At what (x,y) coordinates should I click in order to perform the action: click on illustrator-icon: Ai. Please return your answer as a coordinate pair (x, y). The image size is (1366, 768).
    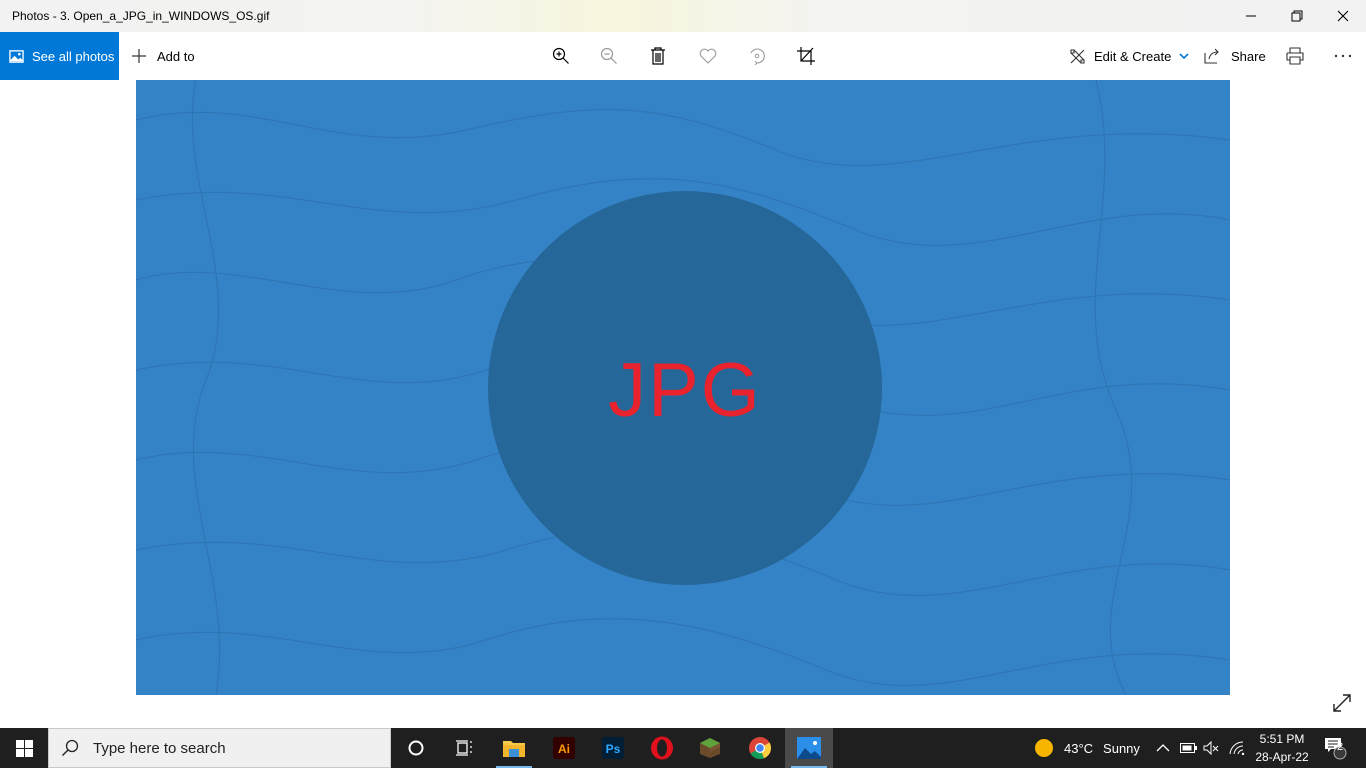
    Looking at the image, I should click on (564, 748).